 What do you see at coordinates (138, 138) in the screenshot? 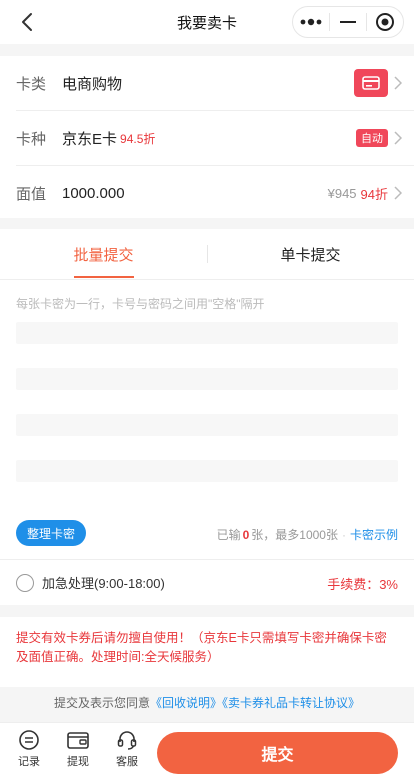
I see `kind-discount: 94.5折` at bounding box center [138, 138].